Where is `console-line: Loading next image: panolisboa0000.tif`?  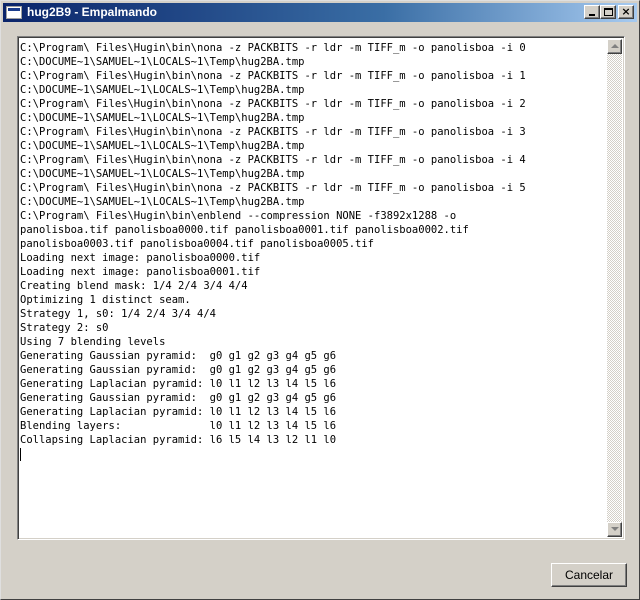
console-line: Loading next image: panolisboa0000.tif is located at coordinates (140, 258).